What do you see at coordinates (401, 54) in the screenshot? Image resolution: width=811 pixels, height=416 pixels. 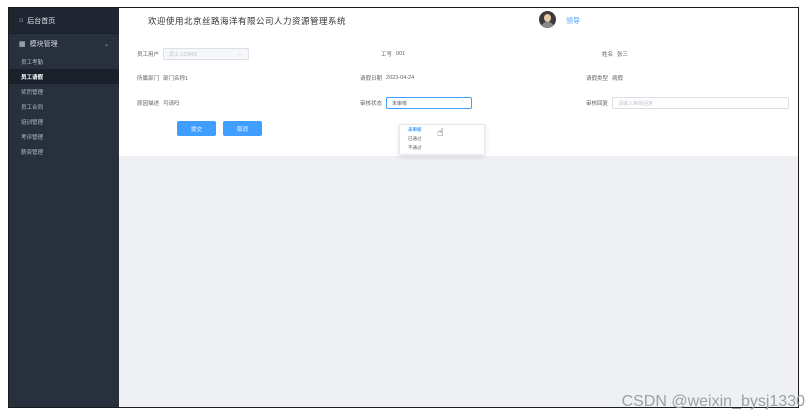 I see `employee-id-value: 001` at bounding box center [401, 54].